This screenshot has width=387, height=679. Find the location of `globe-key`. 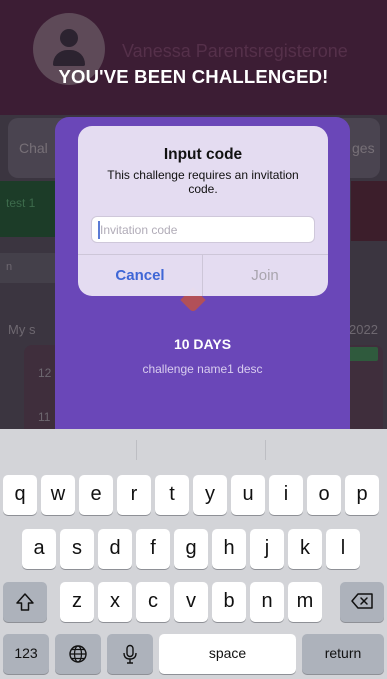

globe-key is located at coordinates (78, 654).